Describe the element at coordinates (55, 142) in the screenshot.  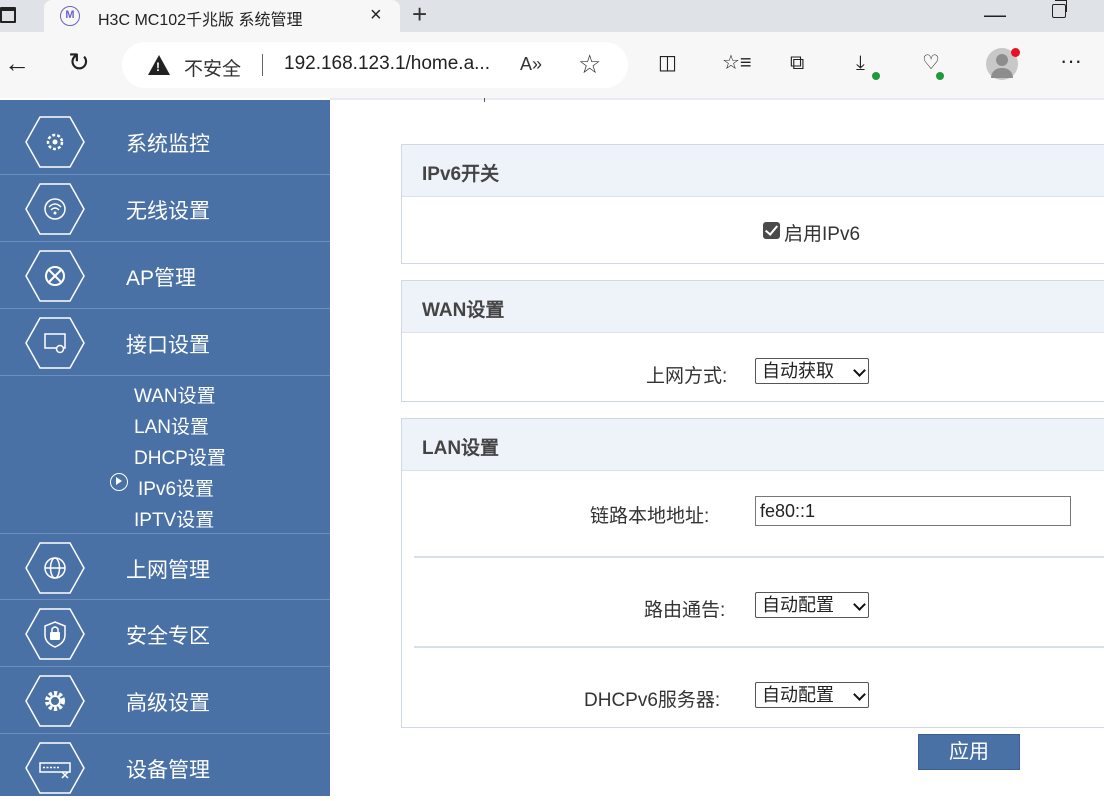
I see `monitor-gear-icon` at that location.